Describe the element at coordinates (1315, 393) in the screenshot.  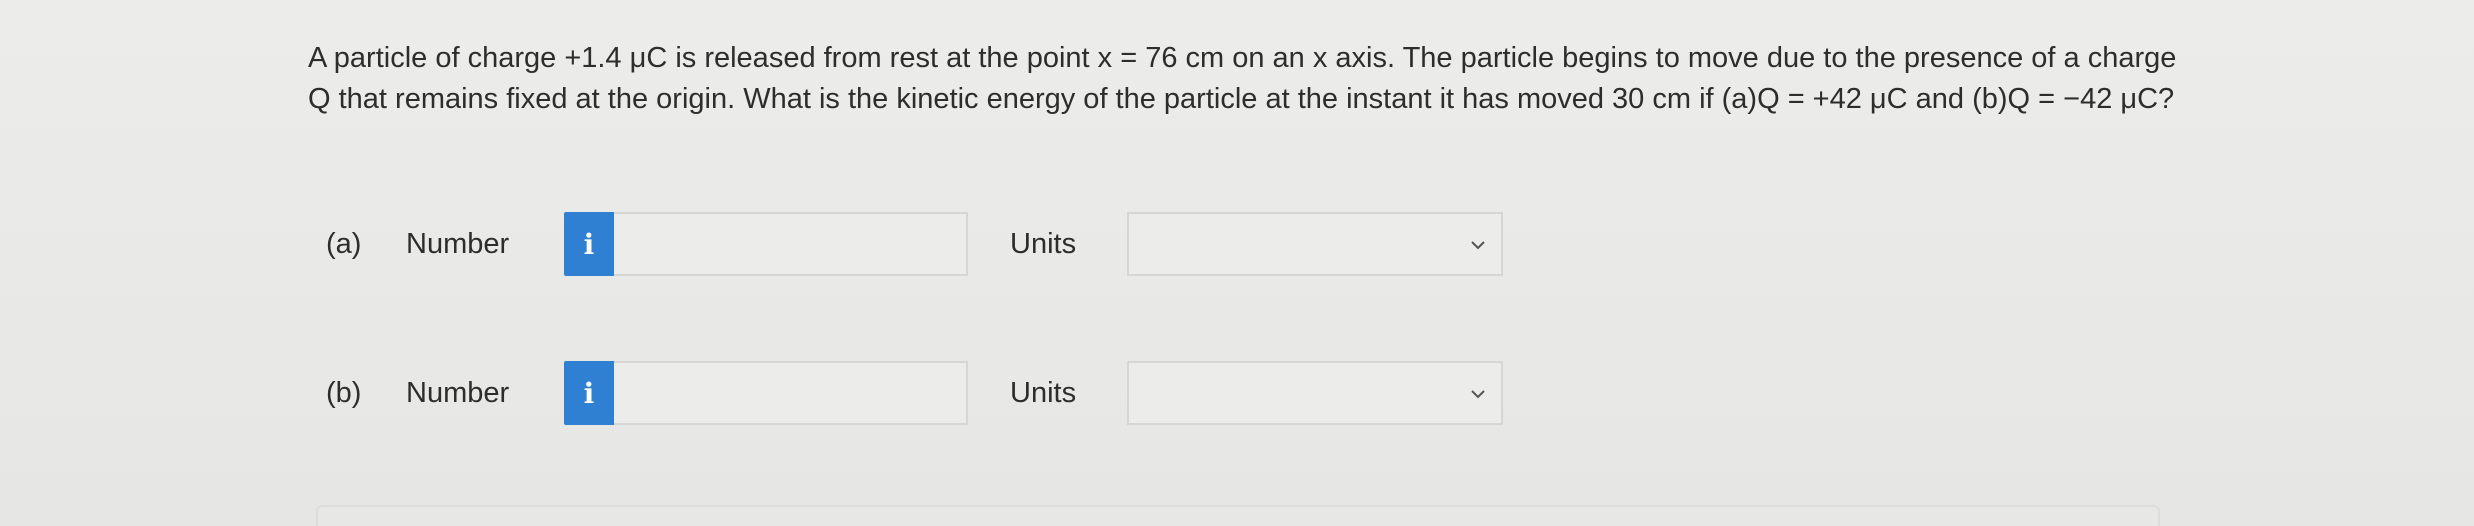
I see `units-select-b` at that location.